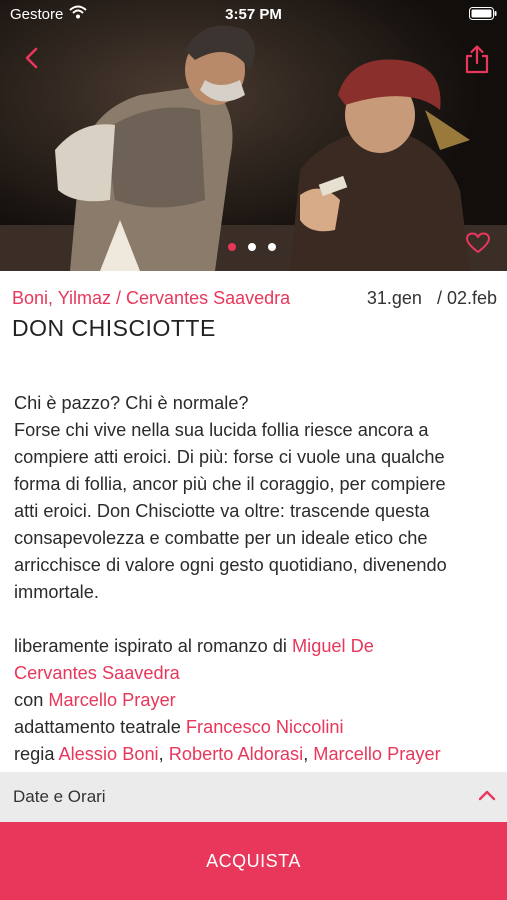  I want to click on share-button, so click(477, 59).